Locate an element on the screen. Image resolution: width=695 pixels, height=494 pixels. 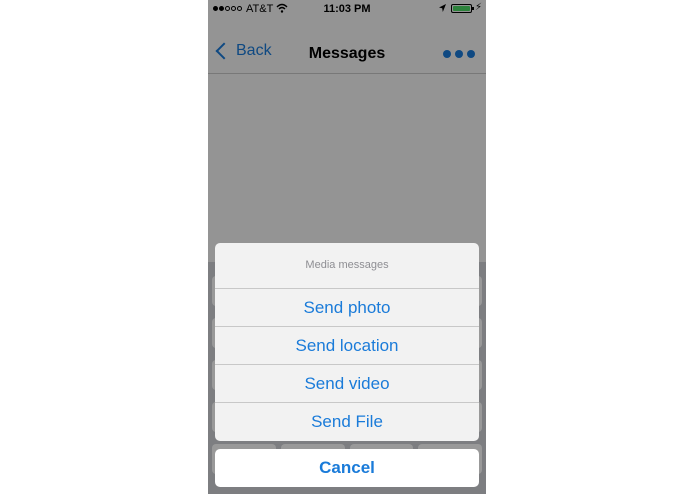
action-sheet-title: Media messages is located at coordinates (347, 266).